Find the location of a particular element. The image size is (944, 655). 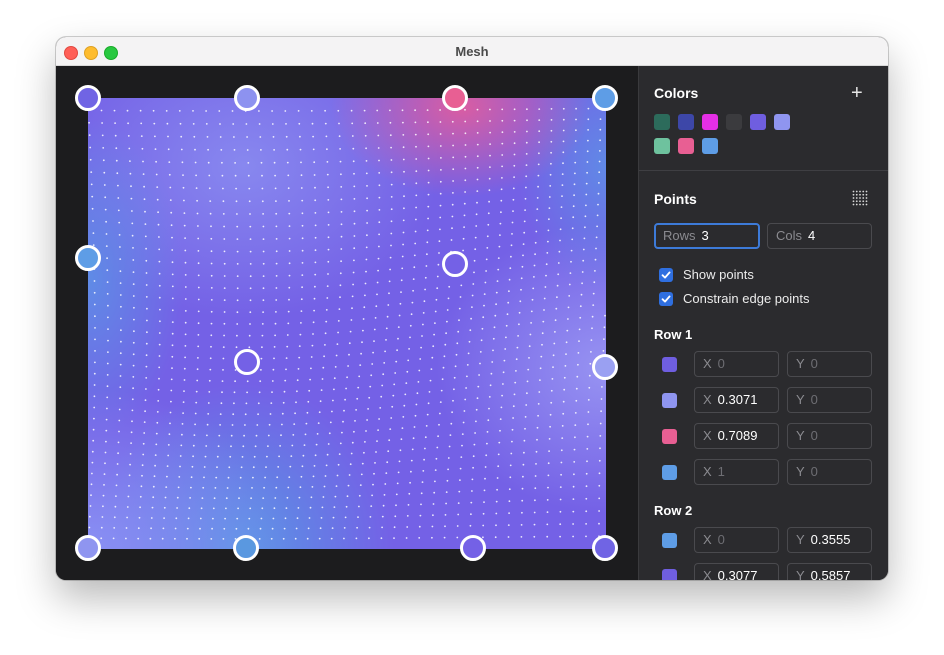

row-2-title: Row 2 is located at coordinates (673, 510).